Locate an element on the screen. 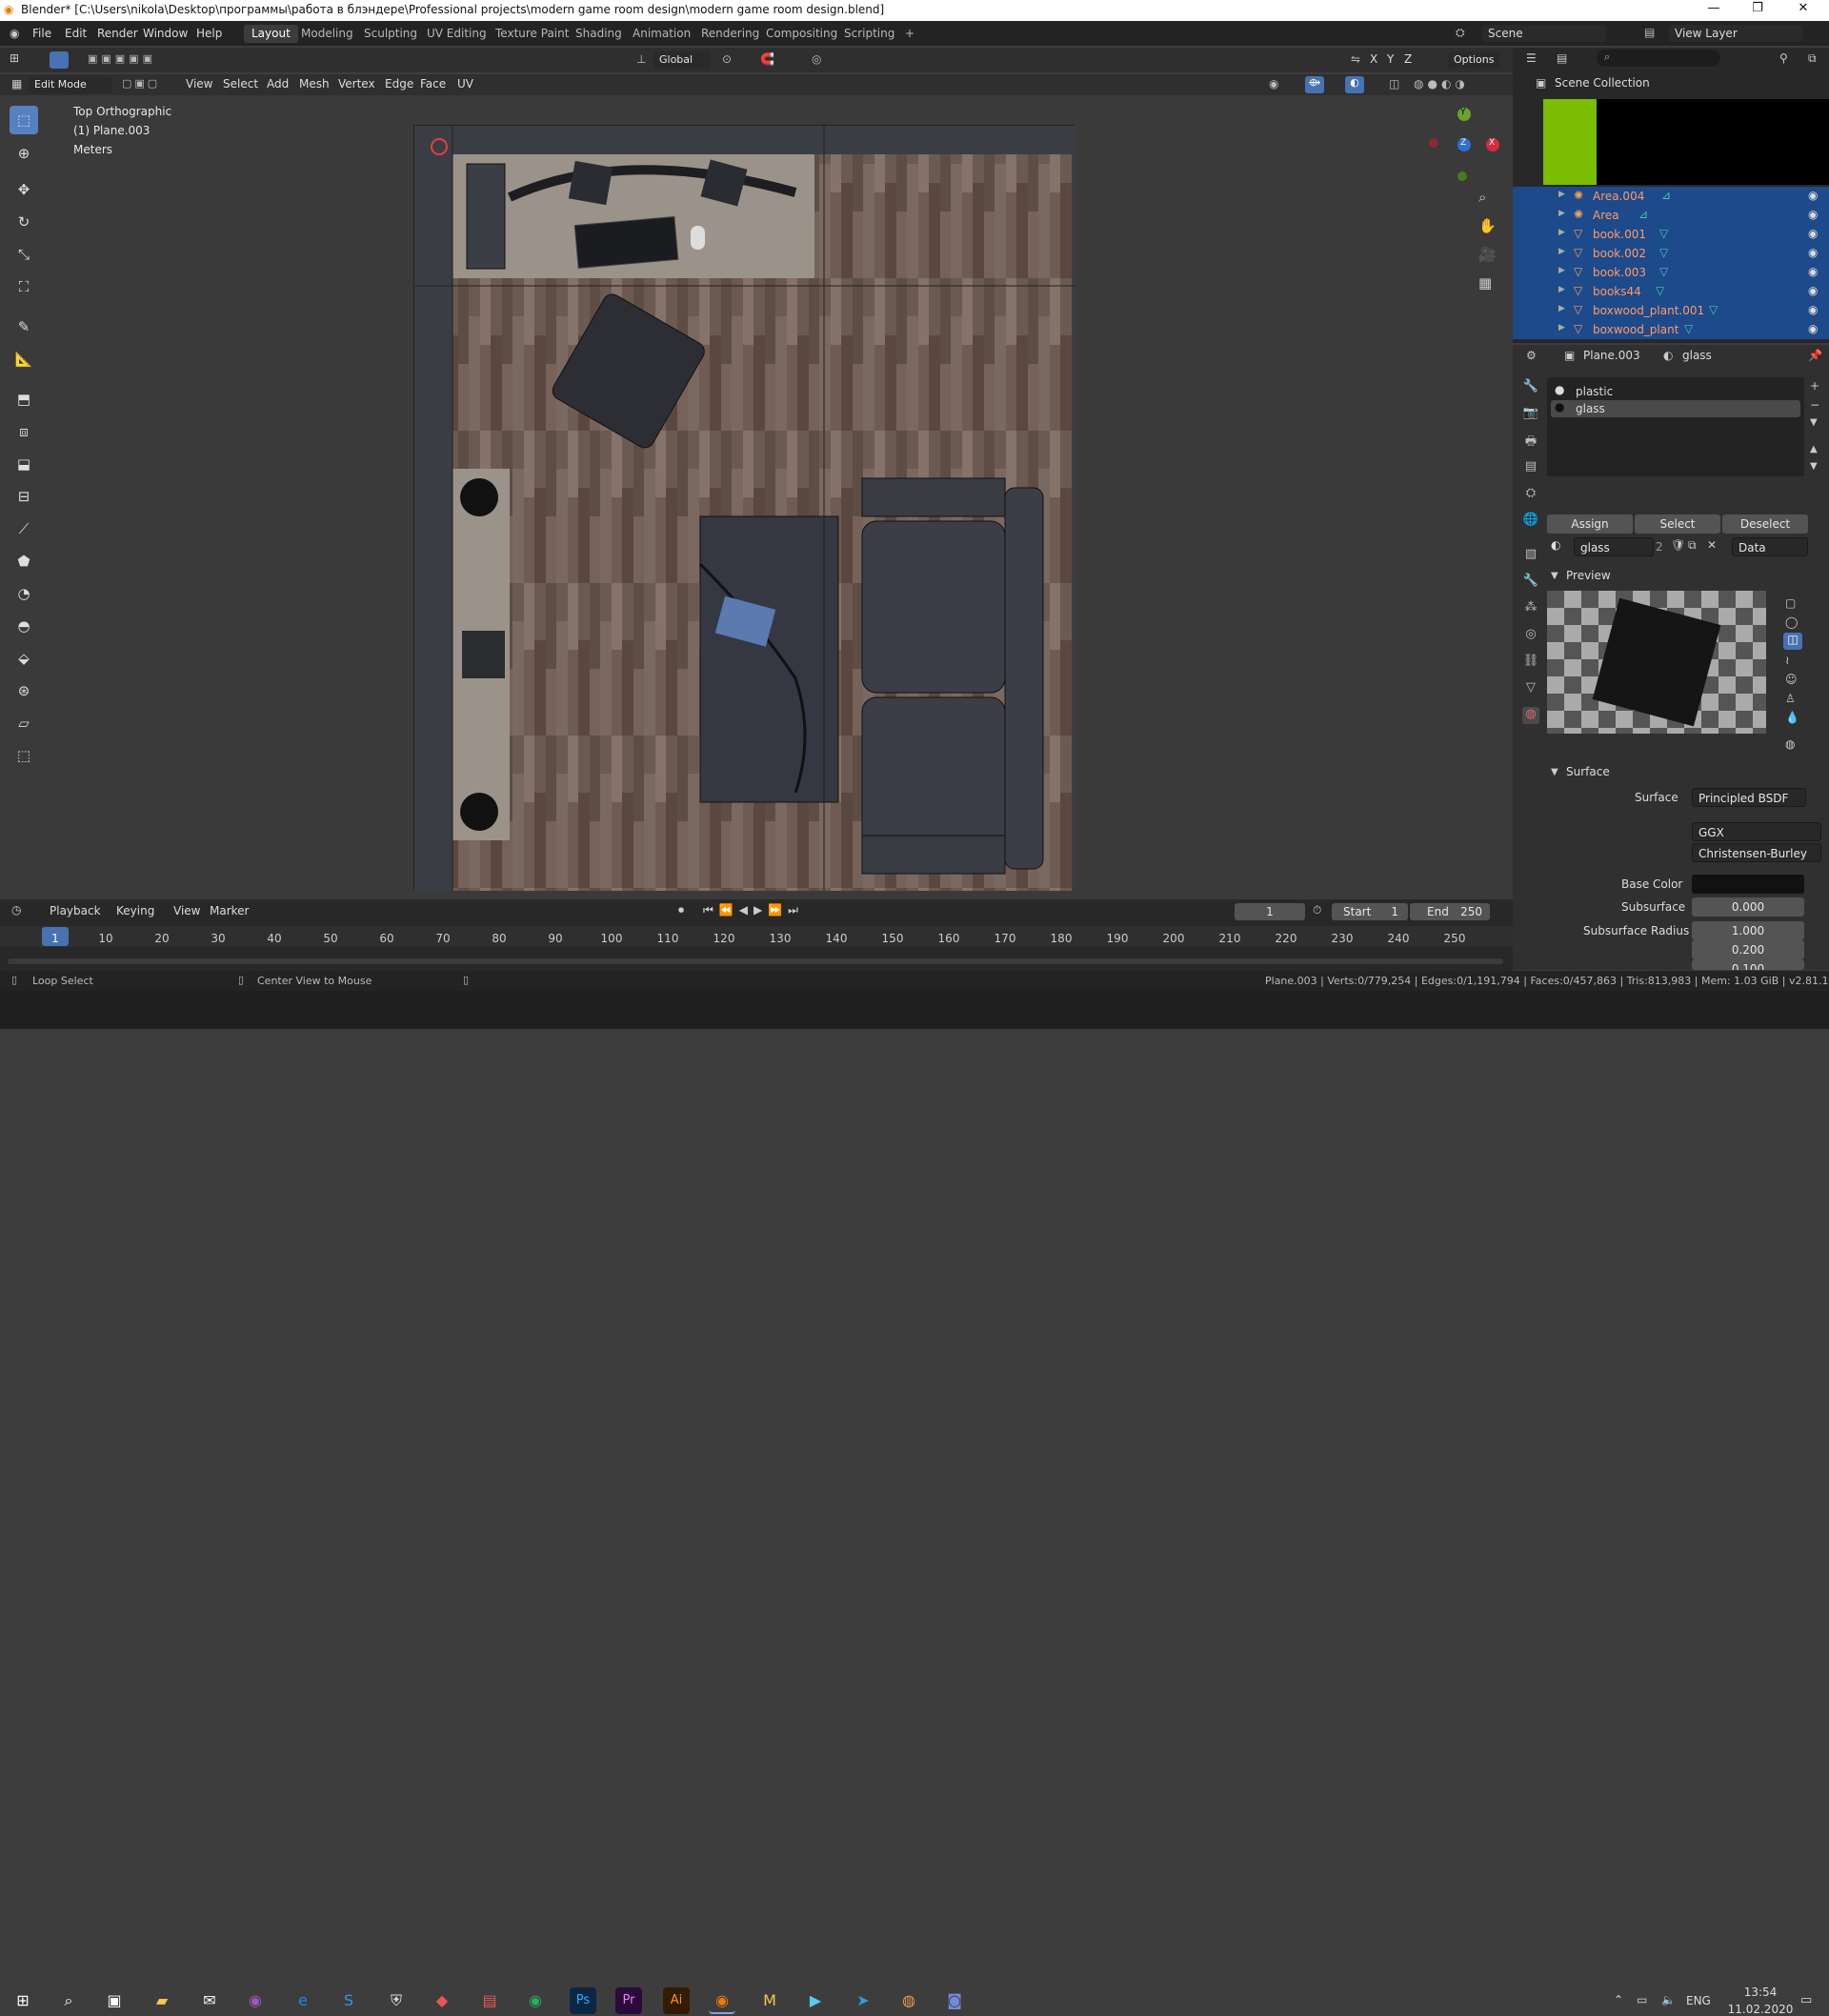  tab-modeling: Modeling is located at coordinates (327, 34).